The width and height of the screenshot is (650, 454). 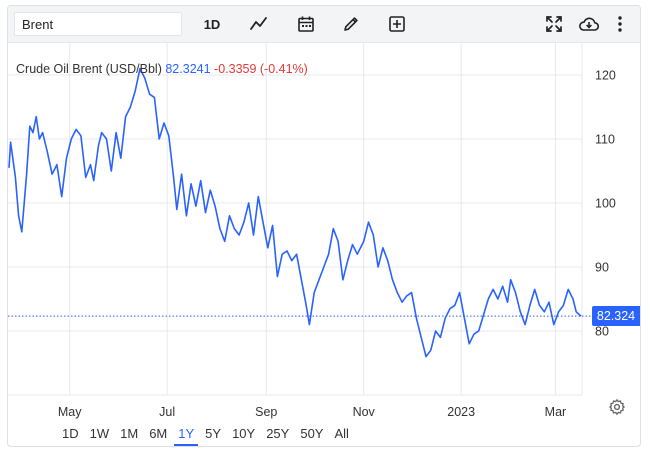 What do you see at coordinates (188, 69) in the screenshot?
I see `legend-last-value: 82.3241` at bounding box center [188, 69].